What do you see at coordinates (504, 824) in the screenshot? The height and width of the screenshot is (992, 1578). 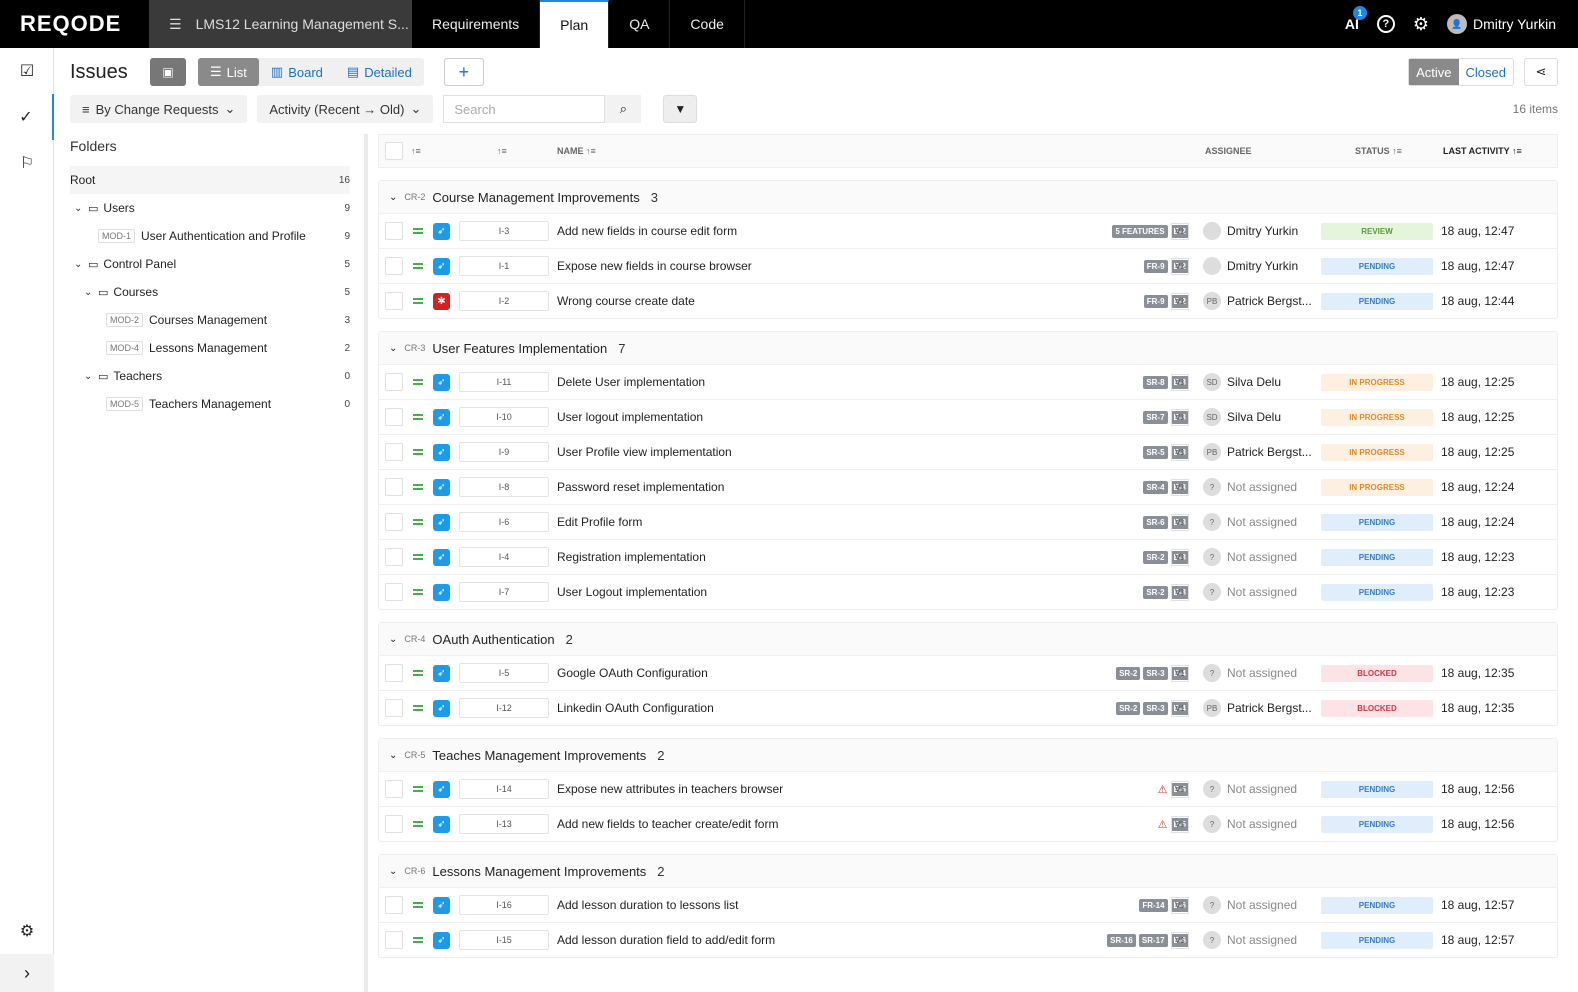 I see `issue-id: I-13` at bounding box center [504, 824].